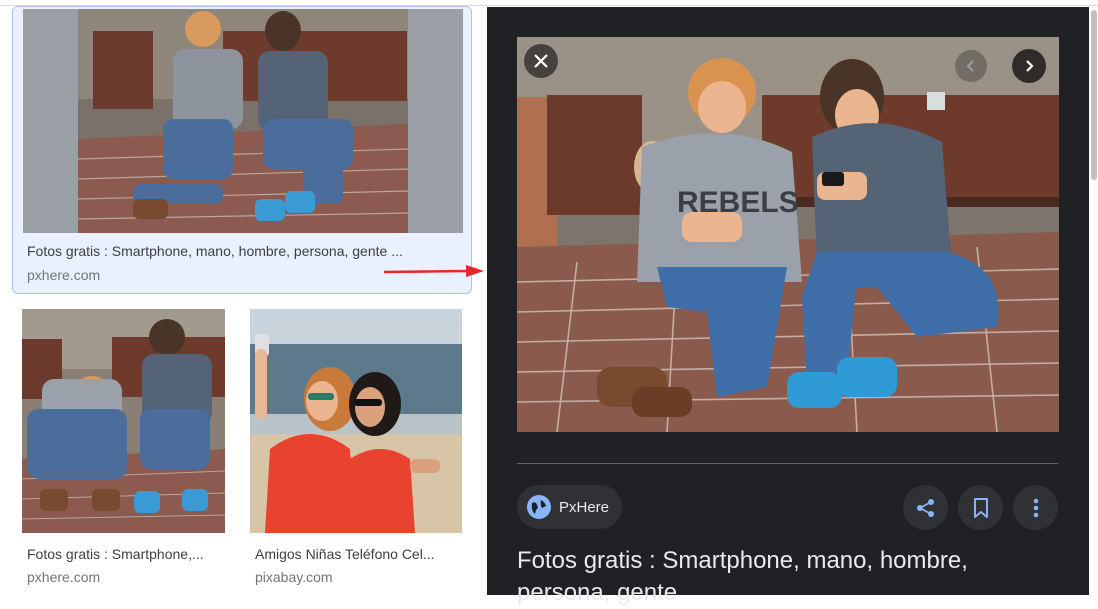  I want to click on close-button, so click(541, 61).